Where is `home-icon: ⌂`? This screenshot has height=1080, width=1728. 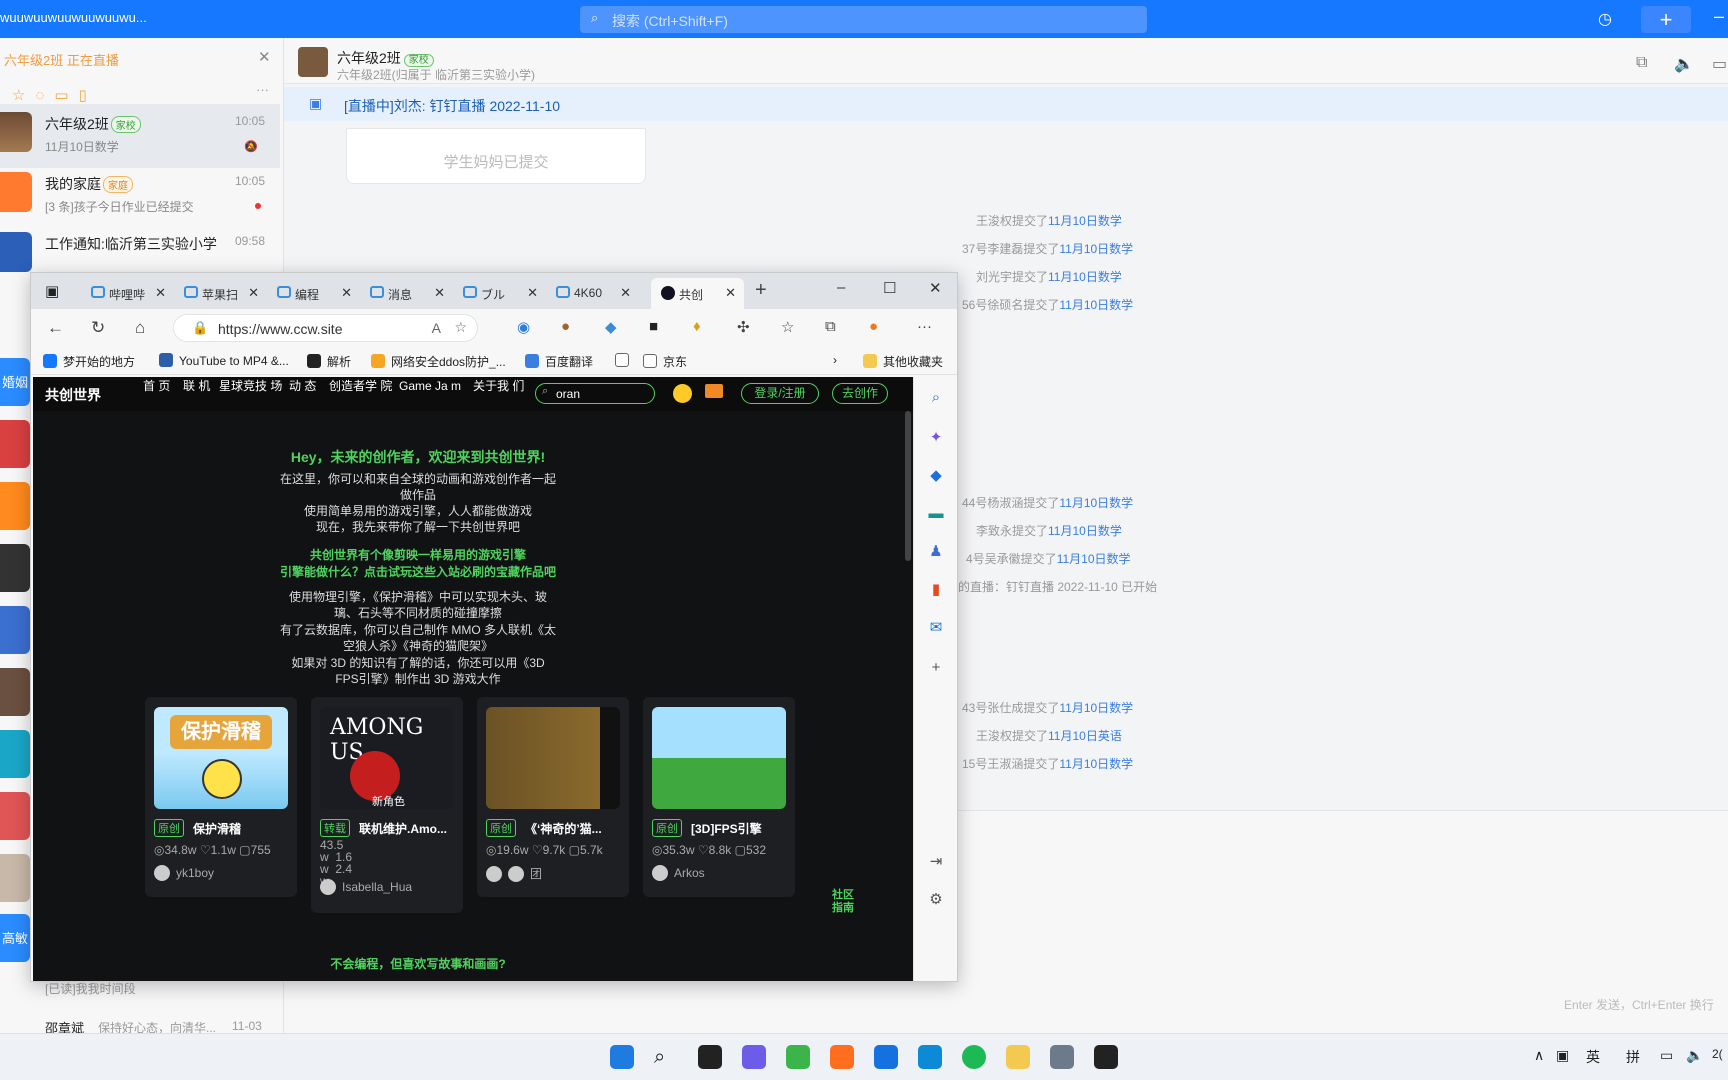
home-icon: ⌂ is located at coordinates (140, 328).